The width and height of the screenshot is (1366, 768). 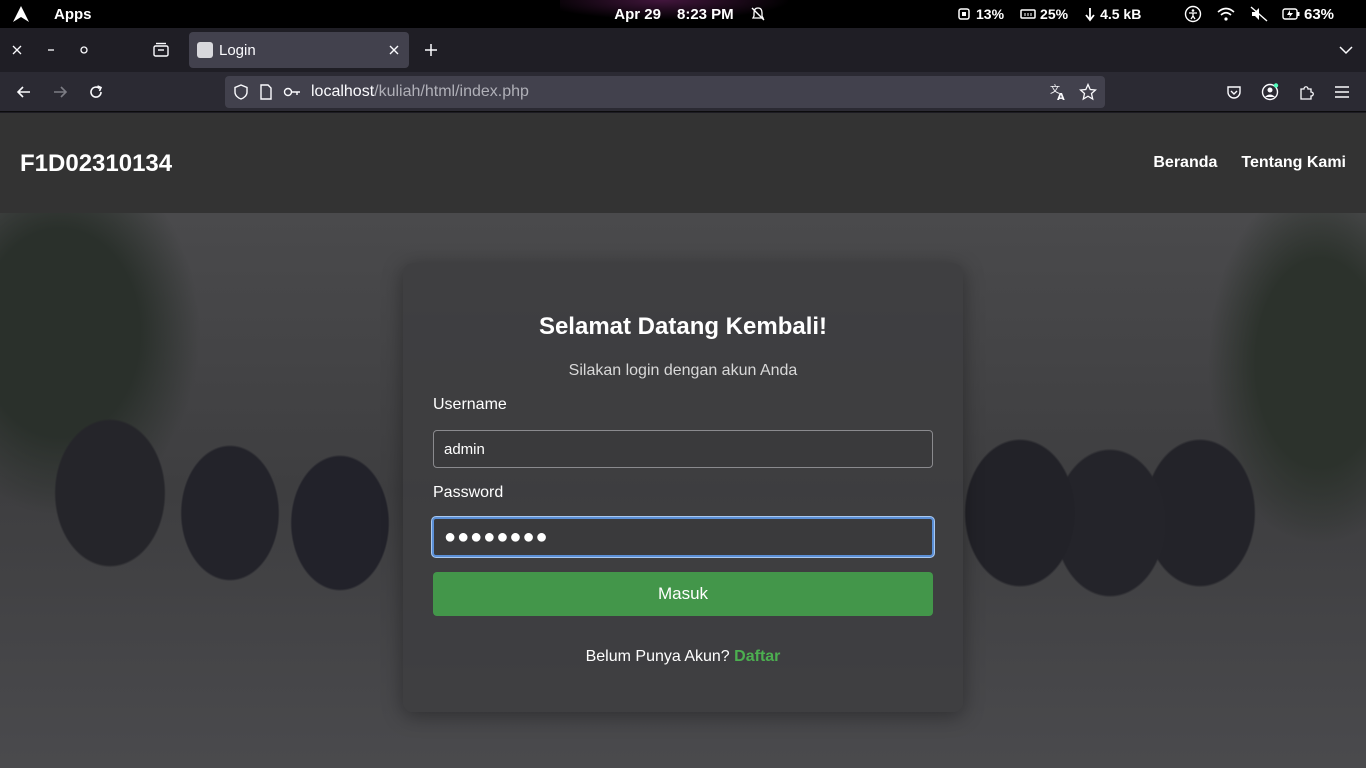 I want to click on clock: Apr 29 8:23 PM, so click(x=690, y=14).